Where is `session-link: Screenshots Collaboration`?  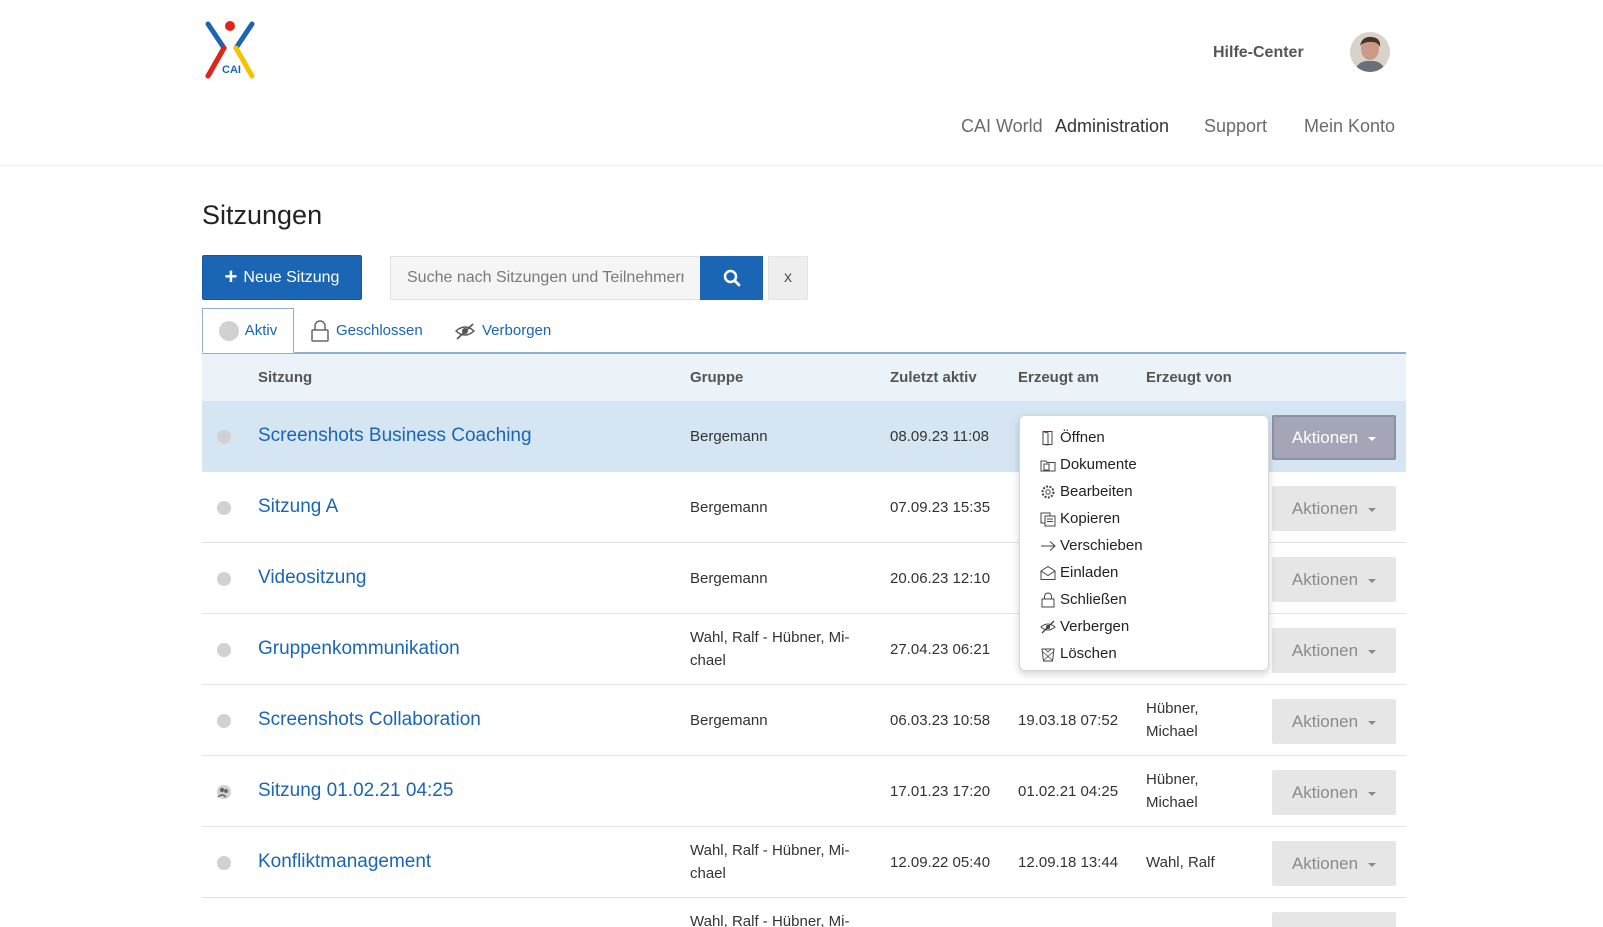 session-link: Screenshots Collaboration is located at coordinates (369, 720).